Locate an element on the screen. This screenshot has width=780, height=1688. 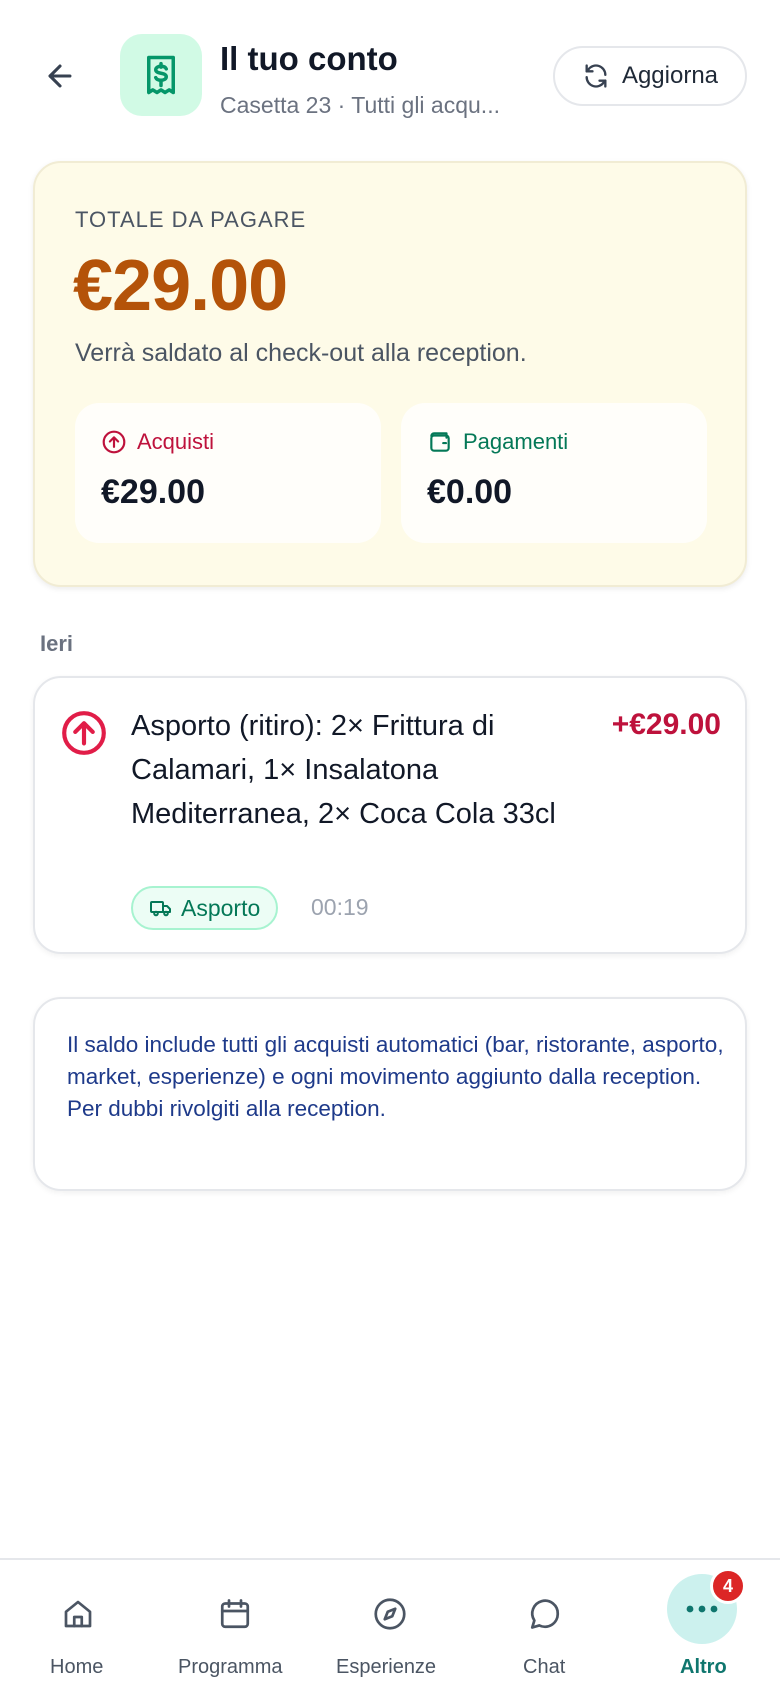
payments-value: €0.00 is located at coordinates (470, 492).